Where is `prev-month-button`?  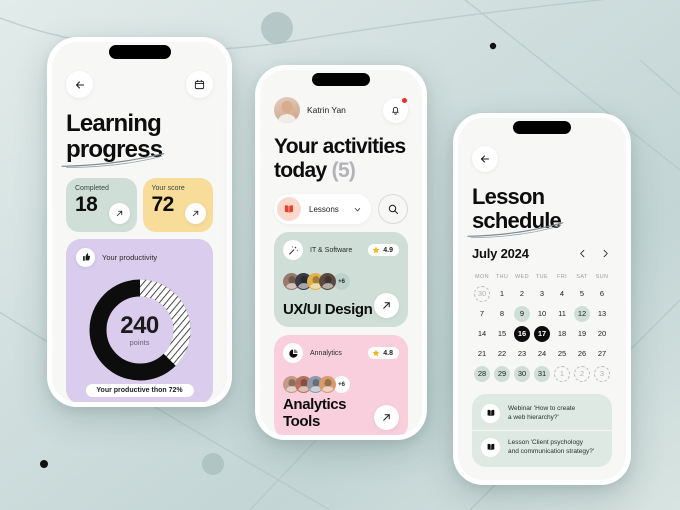 prev-month-button is located at coordinates (582, 253).